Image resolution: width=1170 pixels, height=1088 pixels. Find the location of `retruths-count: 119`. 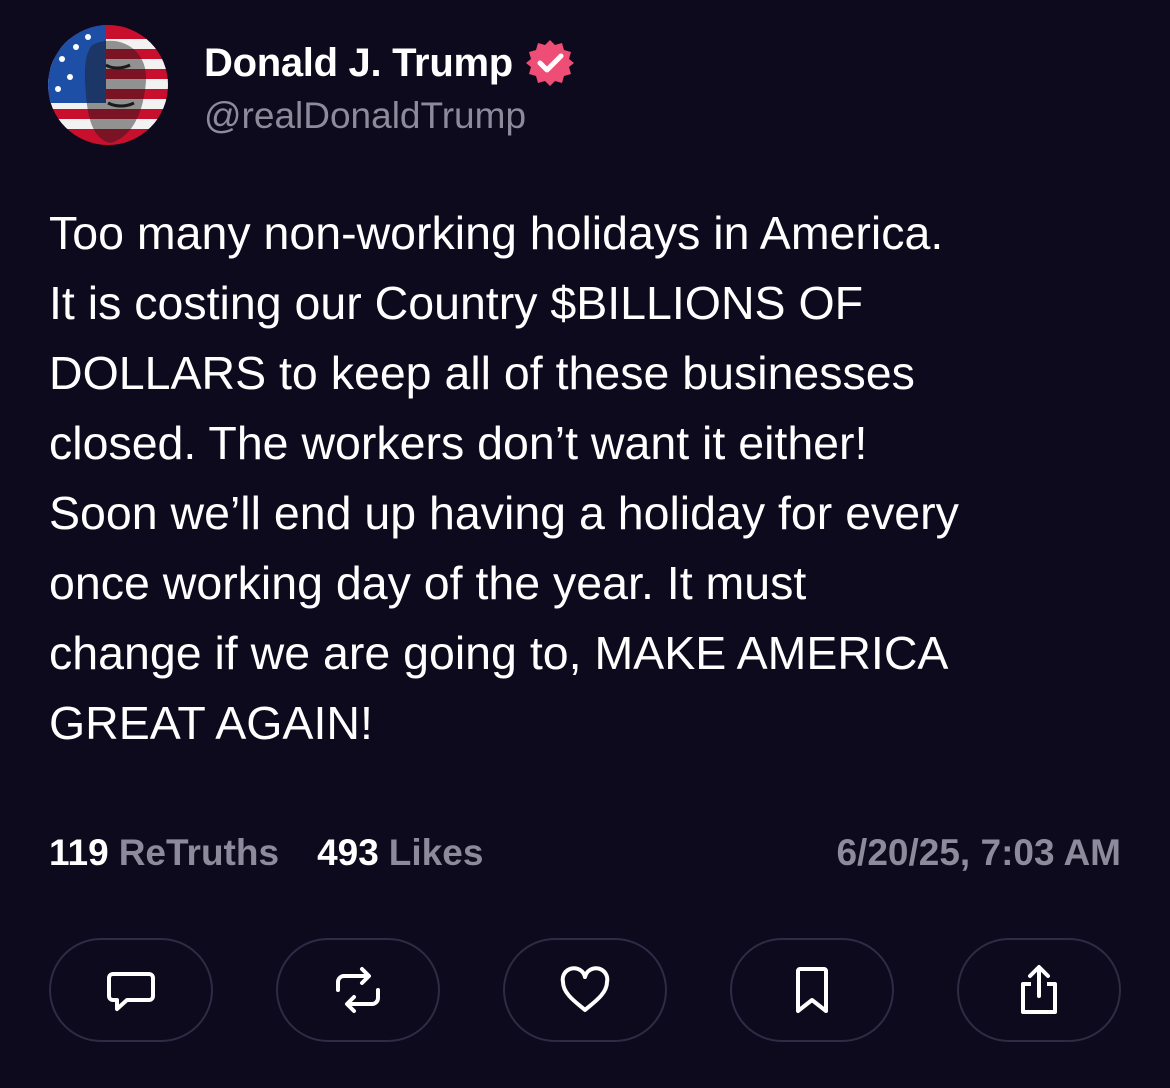

retruths-count: 119 is located at coordinates (79, 852).